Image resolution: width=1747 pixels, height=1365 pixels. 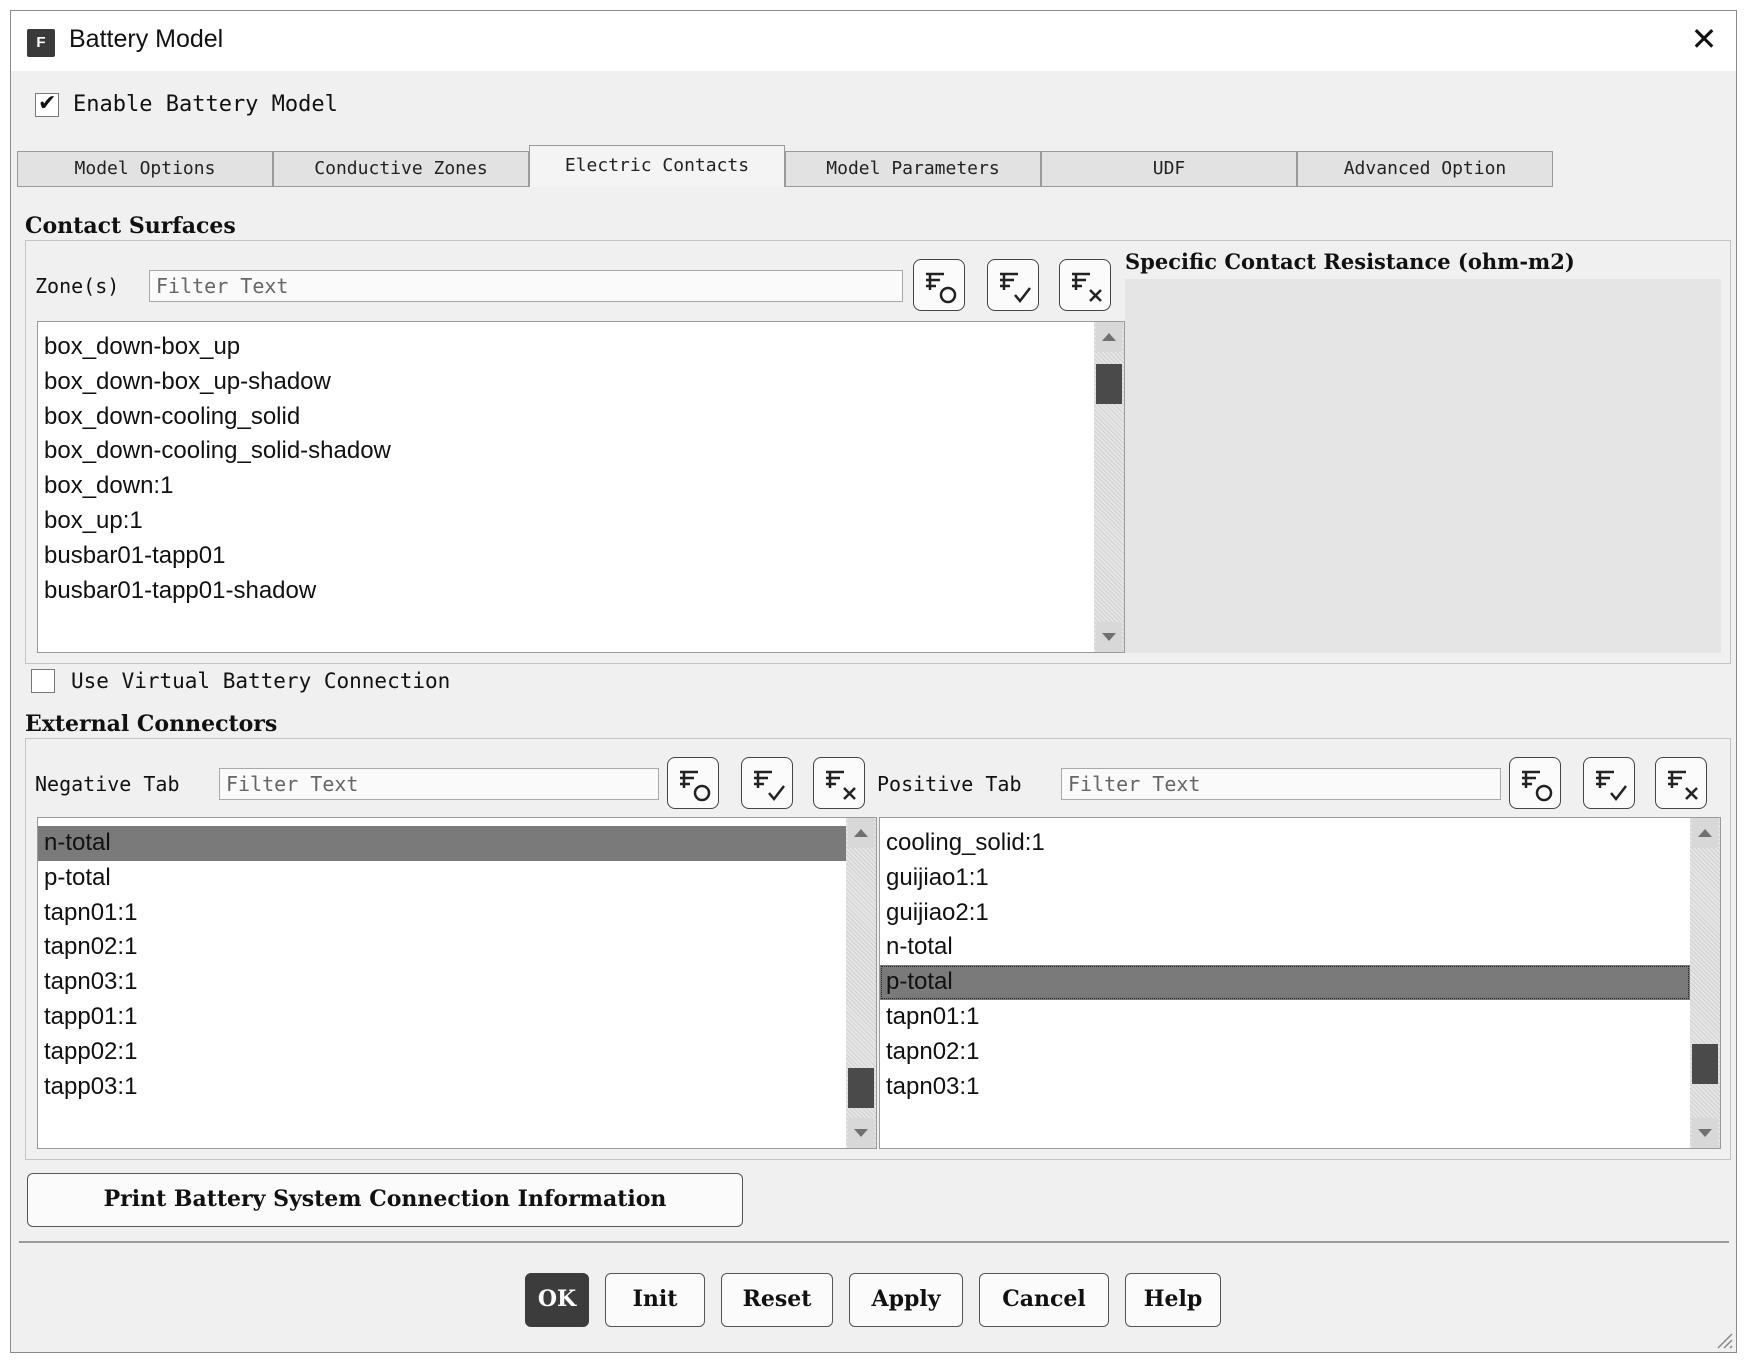 I want to click on positive-tab-filter-input, so click(x=1281, y=784).